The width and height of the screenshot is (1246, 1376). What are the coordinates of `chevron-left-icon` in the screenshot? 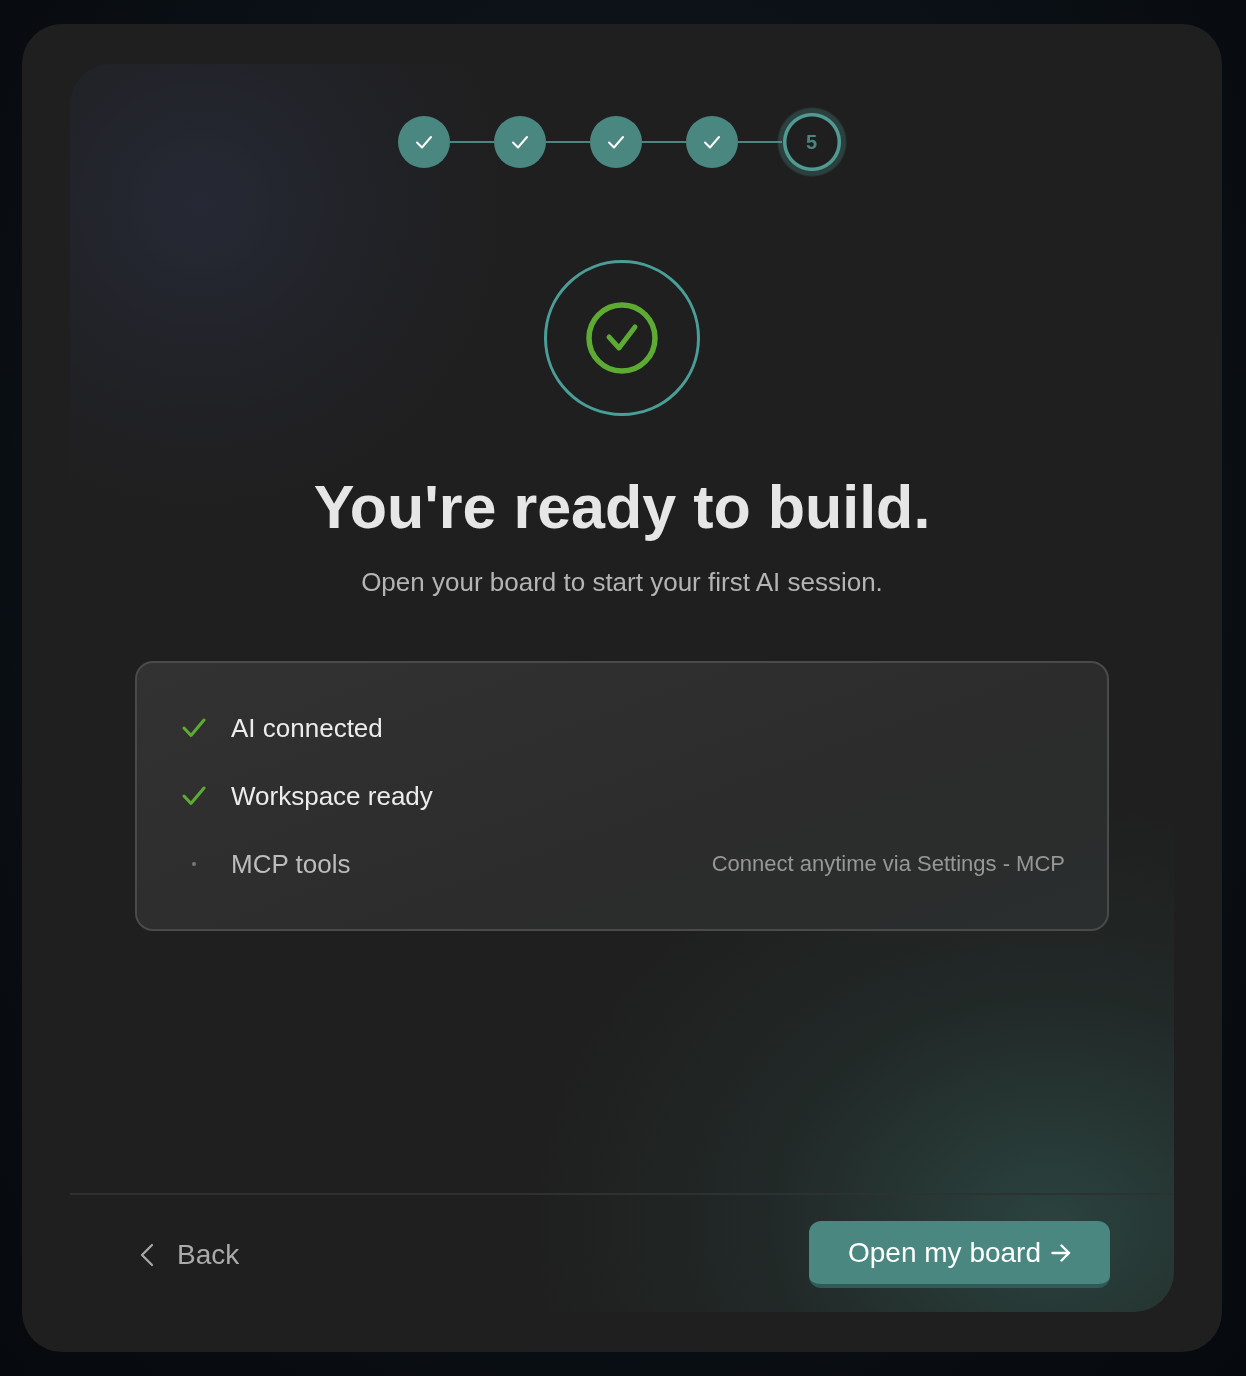 It's located at (147, 1254).